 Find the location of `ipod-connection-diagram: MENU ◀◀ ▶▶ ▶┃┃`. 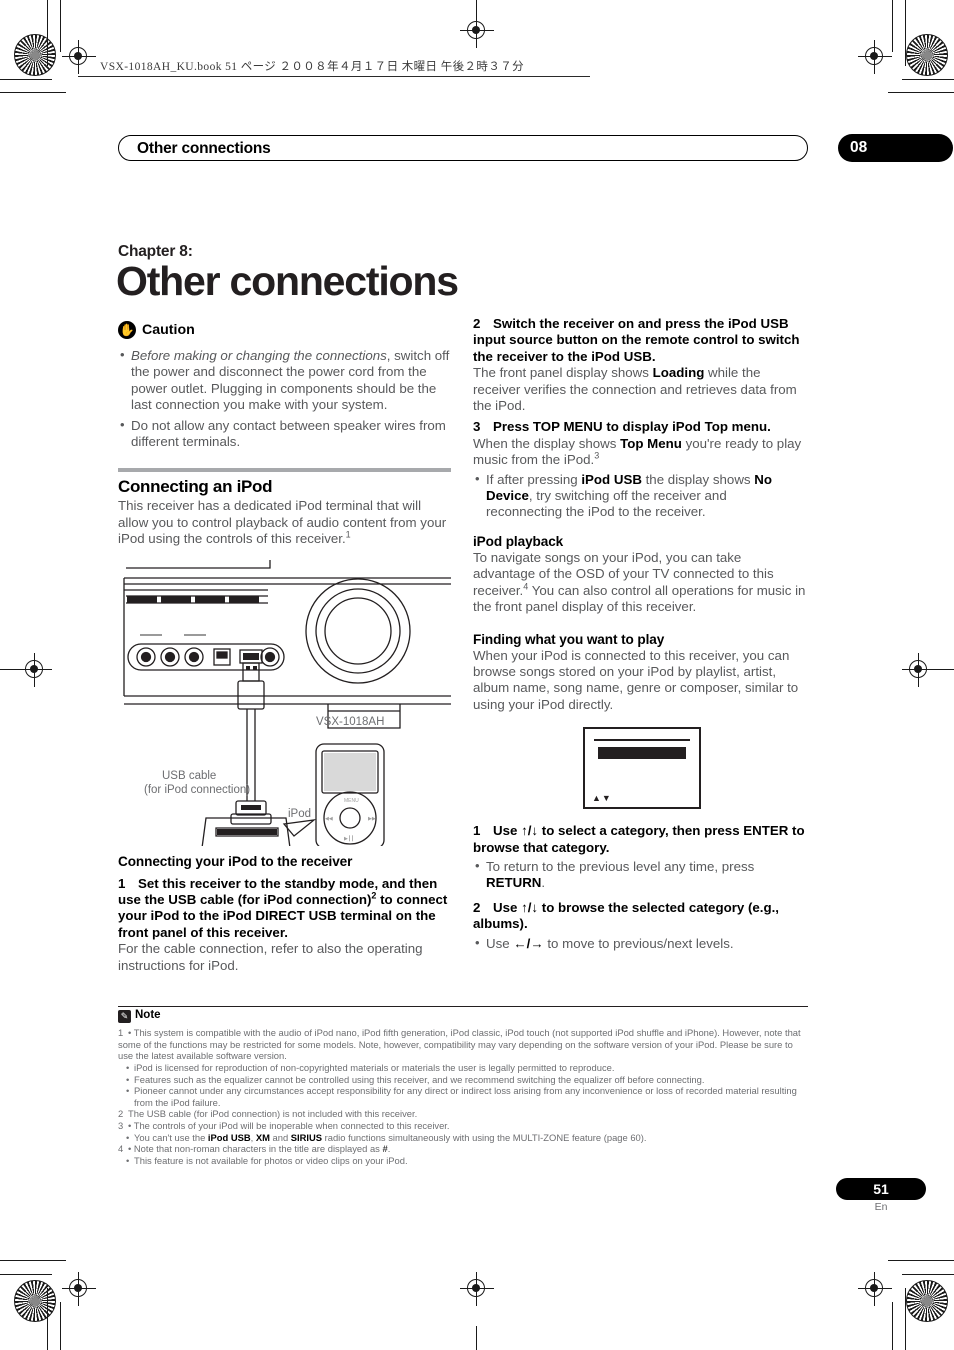

ipod-connection-diagram: MENU ◀◀ ▶▶ ▶┃┃ is located at coordinates (287, 704).